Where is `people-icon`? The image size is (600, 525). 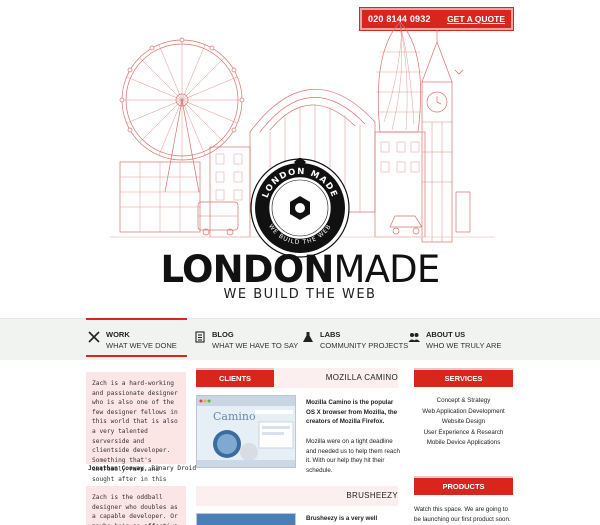
people-icon is located at coordinates (414, 337).